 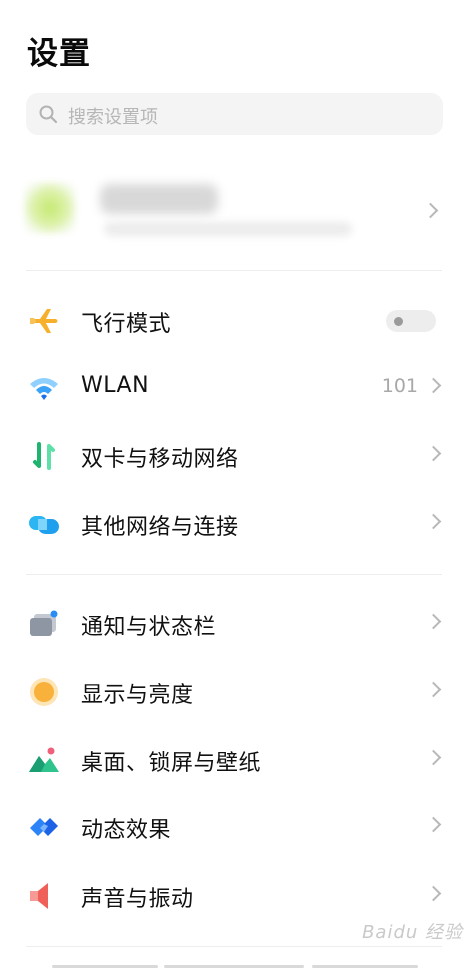 I want to click on animation-icon, so click(x=44, y=827).